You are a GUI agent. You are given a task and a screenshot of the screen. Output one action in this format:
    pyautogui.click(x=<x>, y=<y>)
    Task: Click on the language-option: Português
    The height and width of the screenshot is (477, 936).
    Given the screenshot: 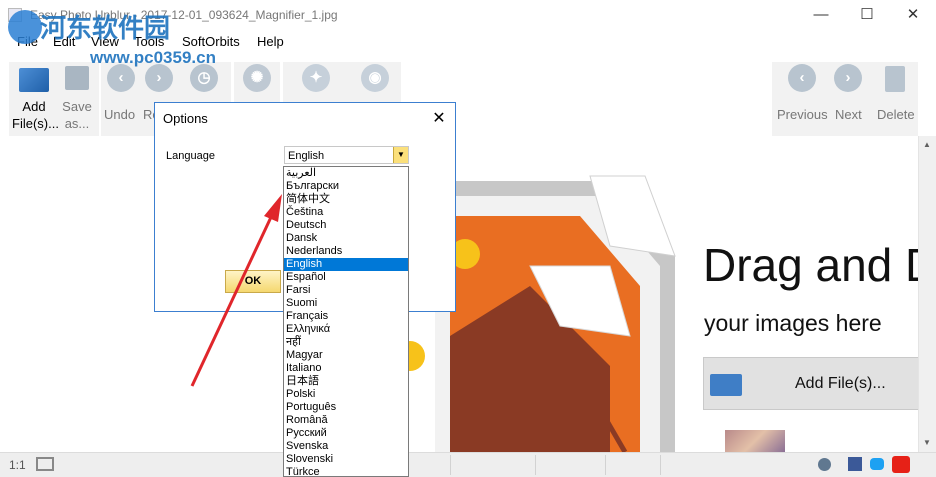 What is the action you would take?
    pyautogui.click(x=346, y=407)
    